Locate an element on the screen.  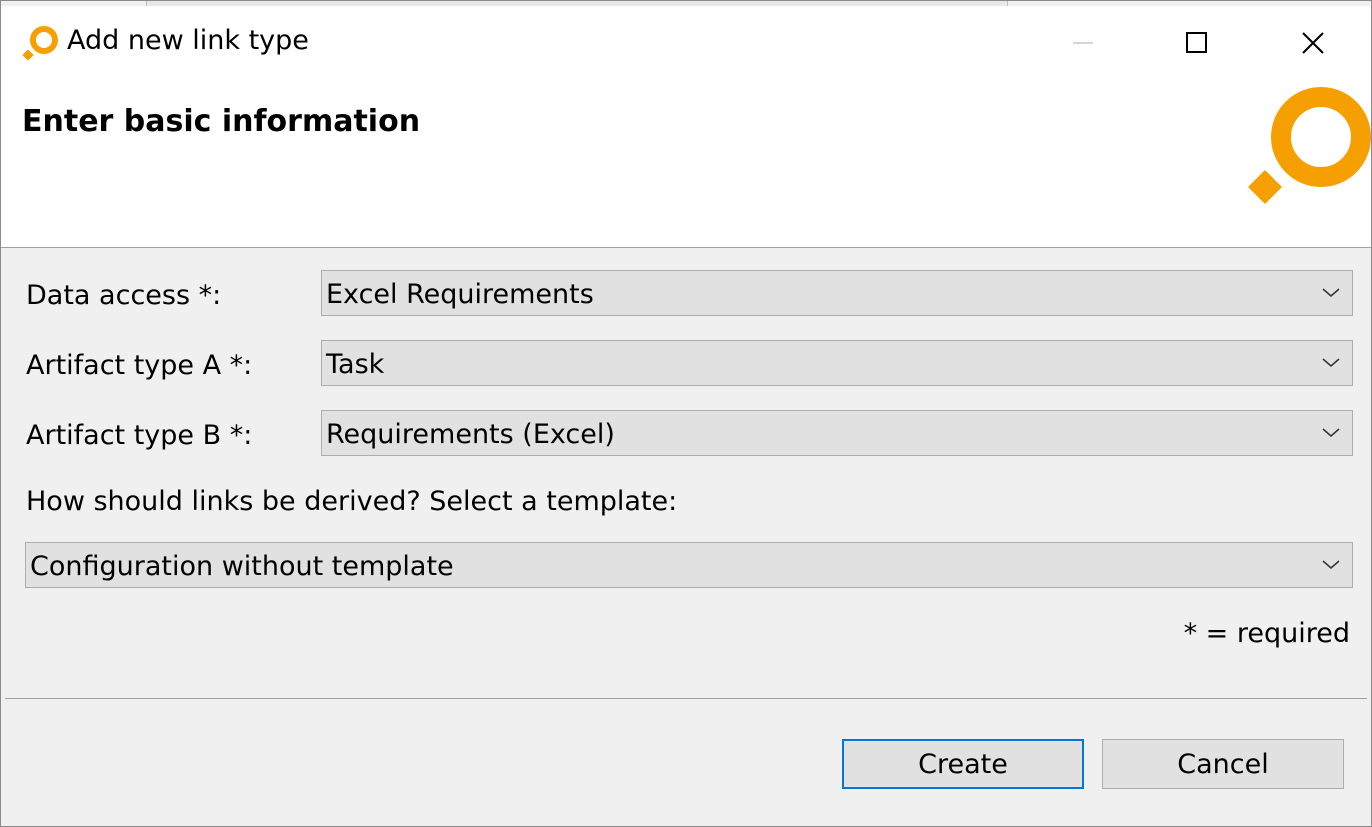
minimize-icon is located at coordinates (1083, 43).